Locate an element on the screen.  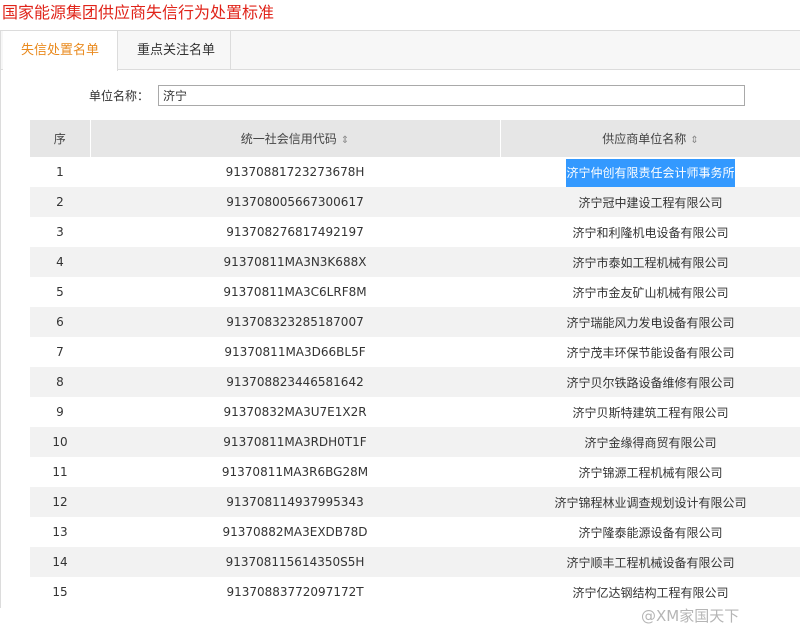
table-row: 3 913708276817492197 济宁和利隆机电设备有限公司 is located at coordinates (415, 232).